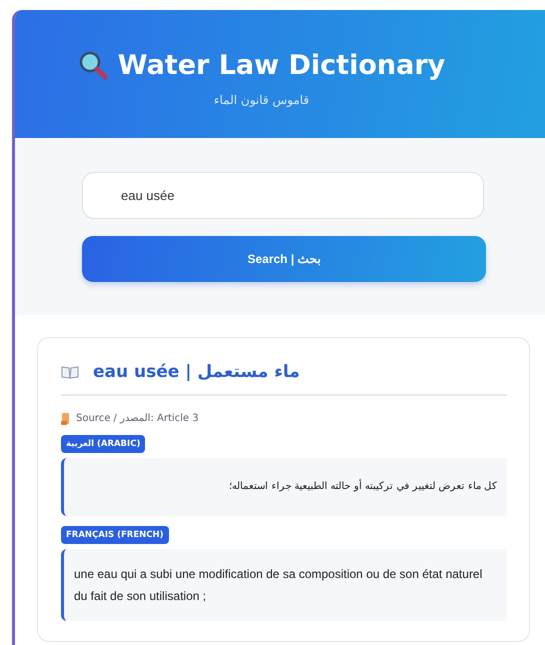  I want to click on language-label: العربية (ARABIC), so click(103, 444).